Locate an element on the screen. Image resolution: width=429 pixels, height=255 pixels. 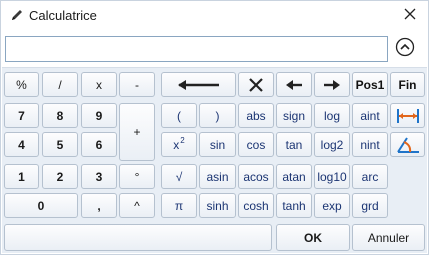
digit-9-button: 9 is located at coordinates (99, 115).